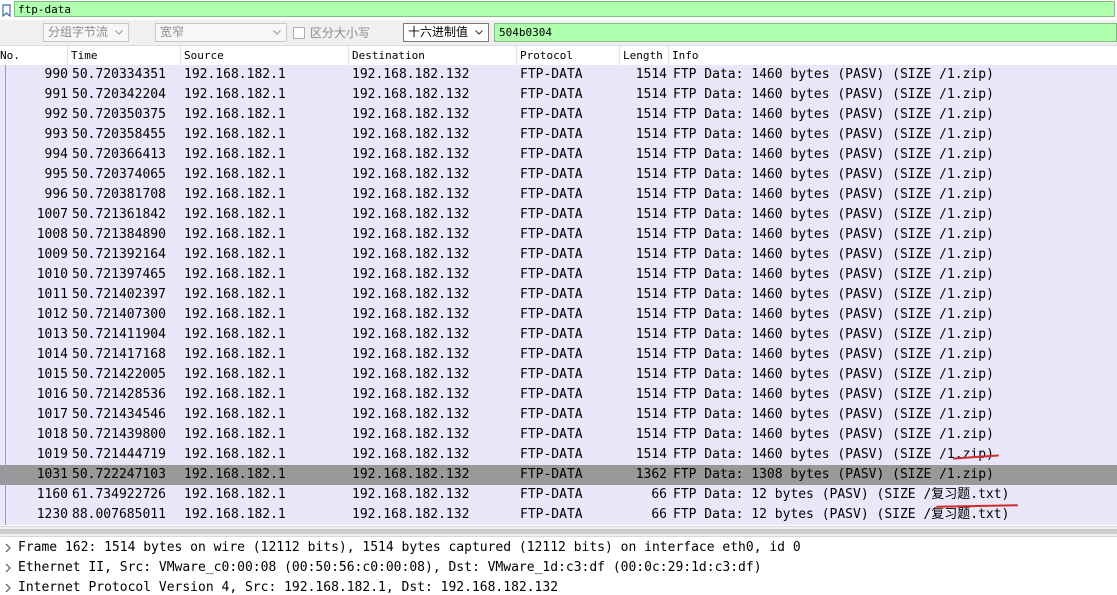 This screenshot has width=1117, height=595. Describe the element at coordinates (564, 9) in the screenshot. I see `display-filter-input: ftp-data` at that location.